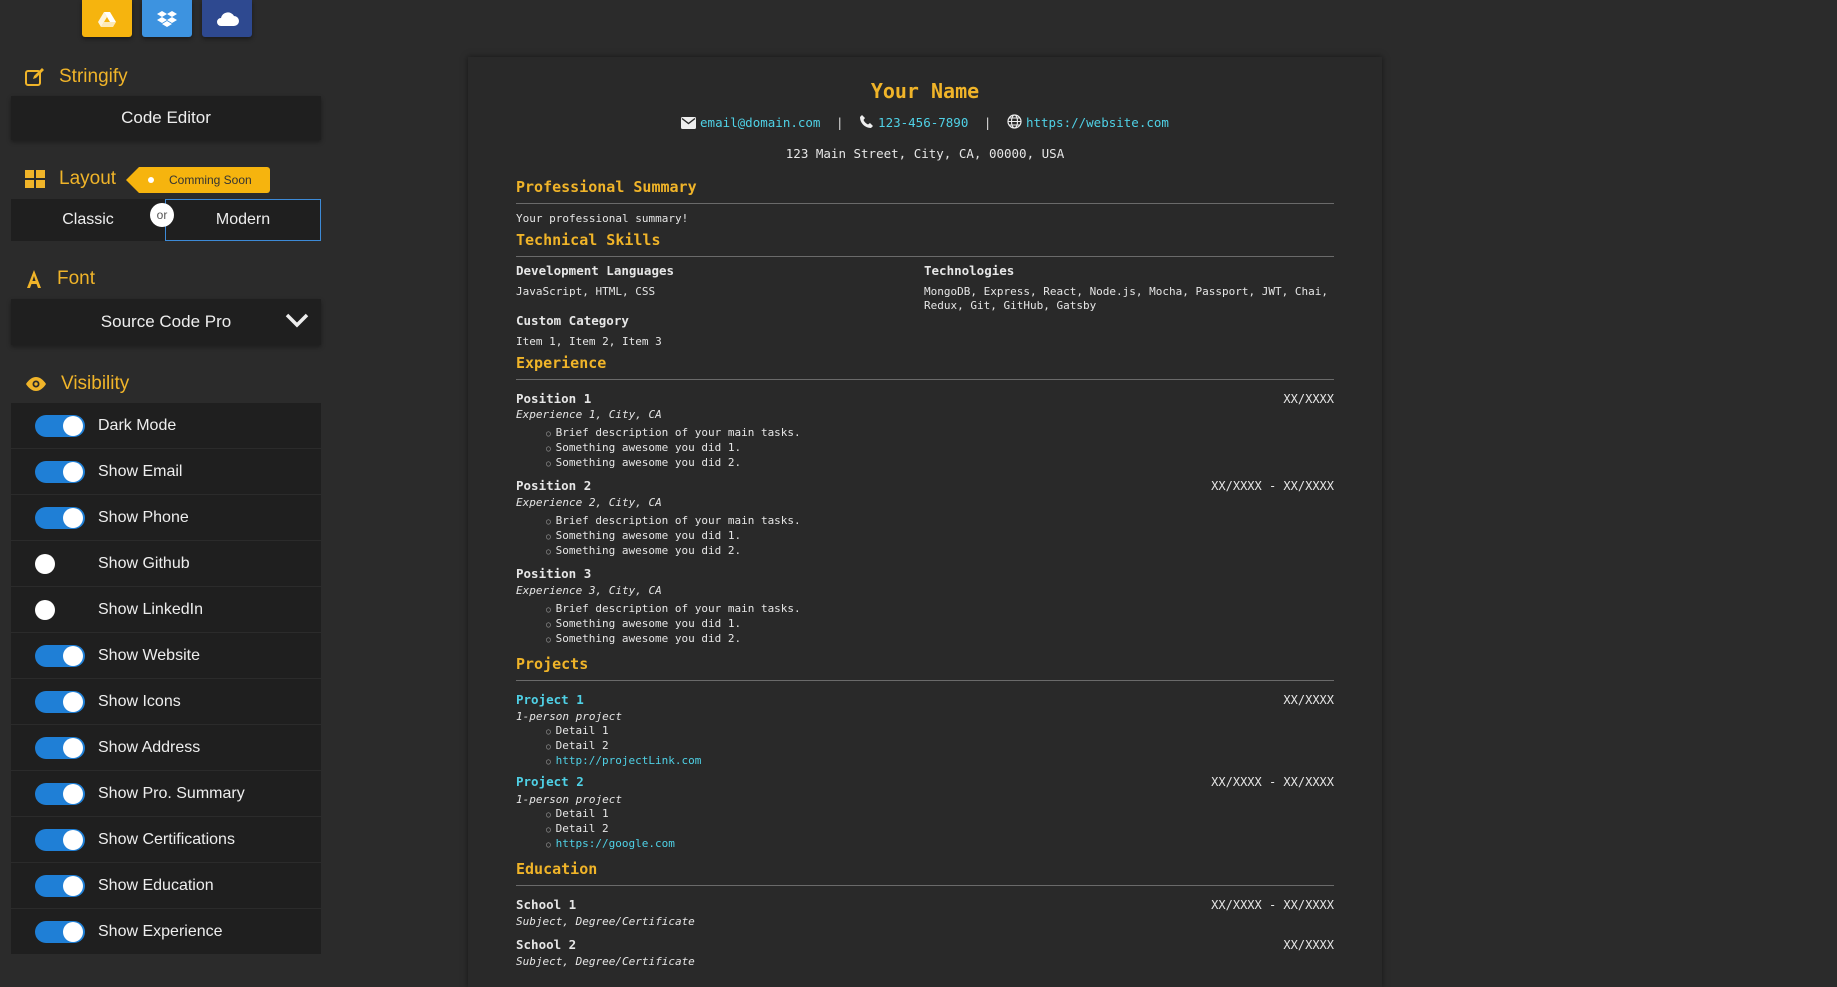 The height and width of the screenshot is (987, 1837). I want to click on show-linkedin-toggle, so click(60, 610).